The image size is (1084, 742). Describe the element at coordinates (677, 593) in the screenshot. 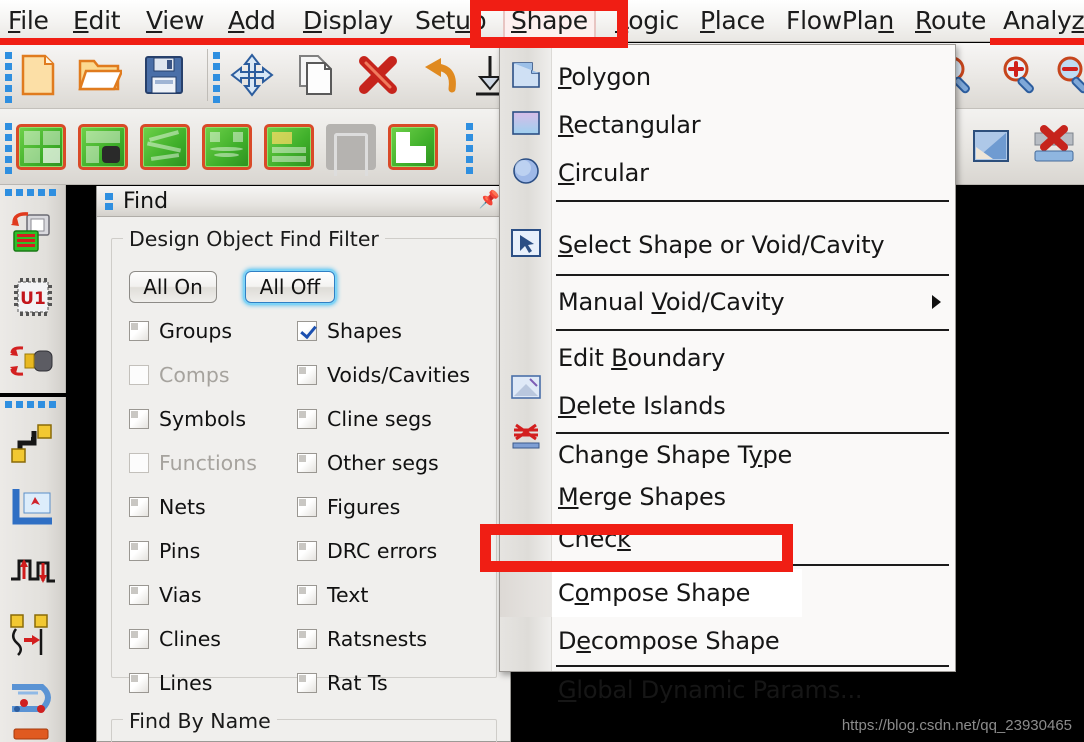

I see `menu-item-compose-shape: Compose Shape` at that location.